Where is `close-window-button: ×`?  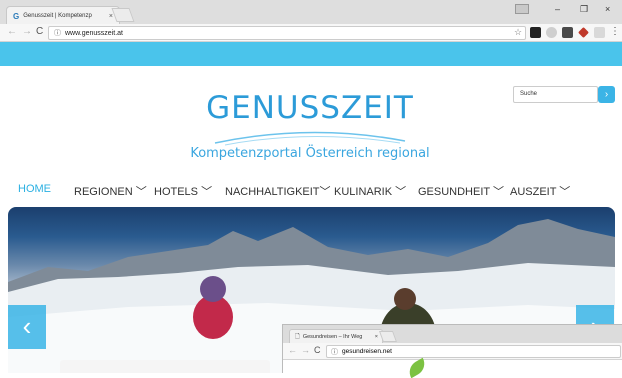
close-window-button: × is located at coordinates (607, 9).